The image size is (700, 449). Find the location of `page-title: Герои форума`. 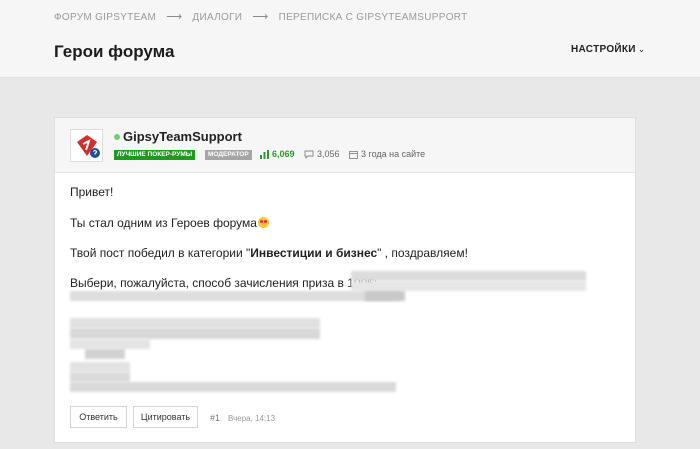

page-title: Герои форума is located at coordinates (114, 51).